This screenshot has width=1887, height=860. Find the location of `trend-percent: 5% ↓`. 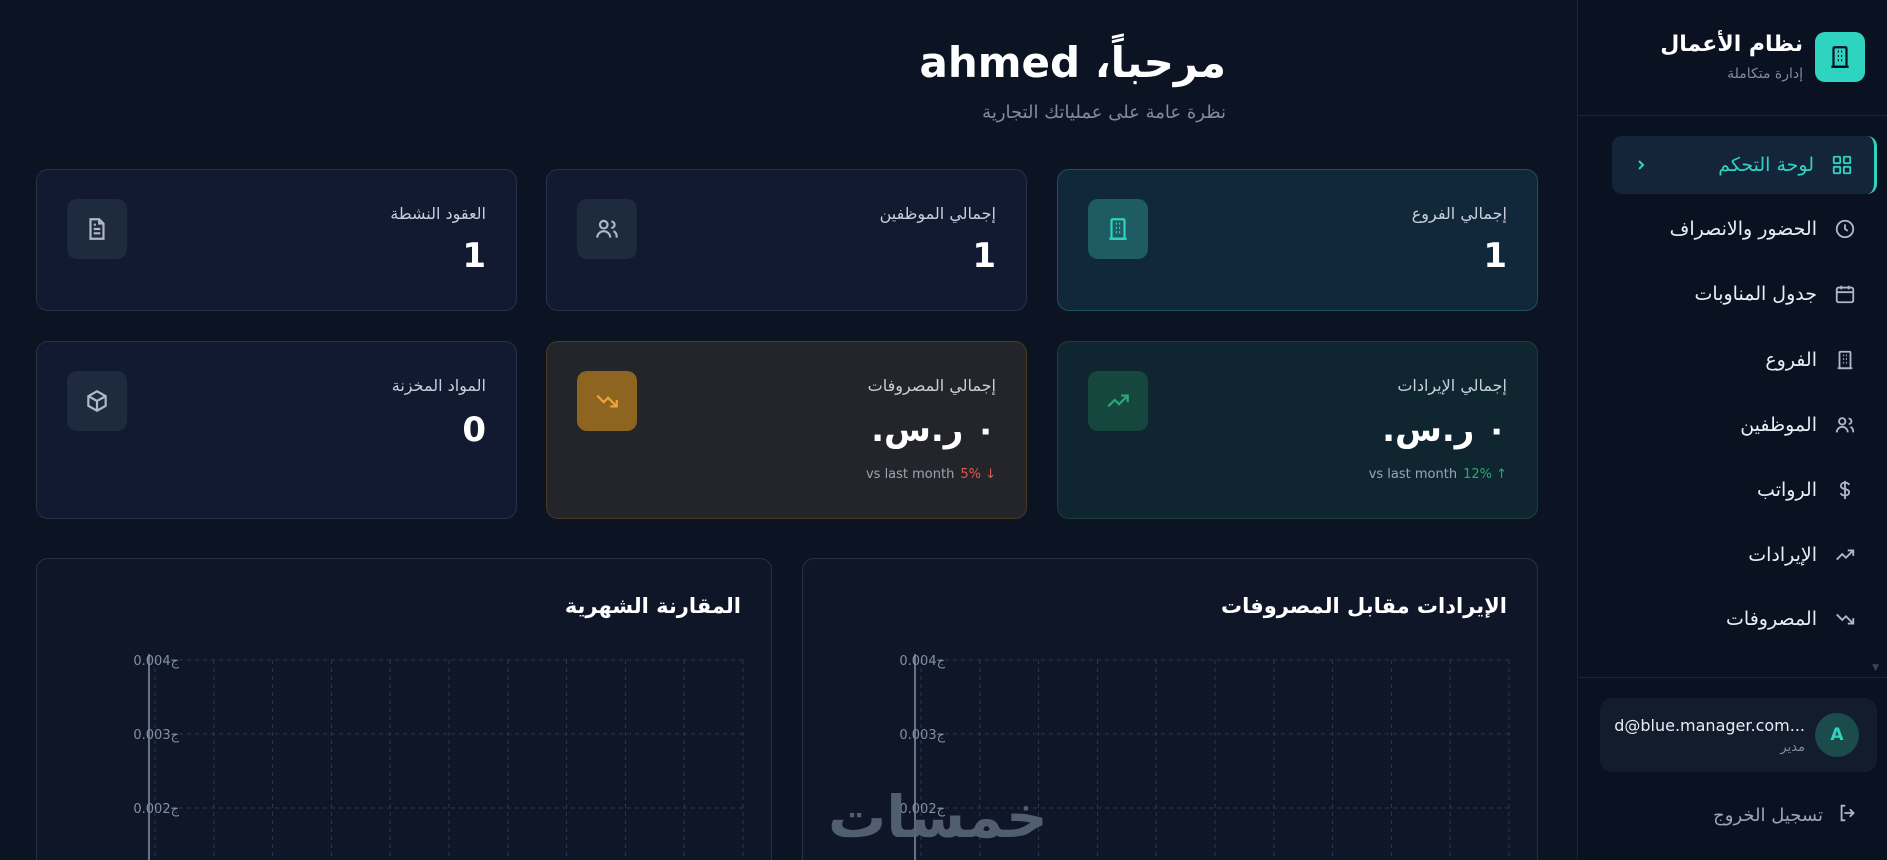

trend-percent: 5% ↓ is located at coordinates (978, 474).